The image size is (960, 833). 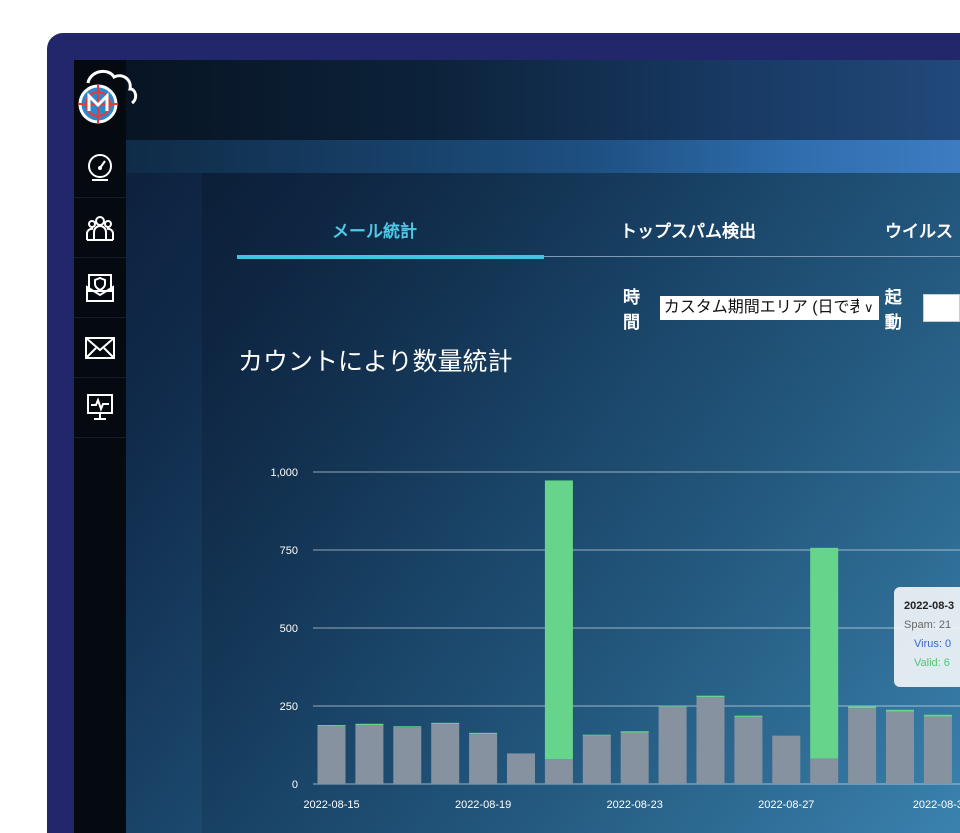 I want to click on y-tick-label: 0, so click(x=295, y=785).